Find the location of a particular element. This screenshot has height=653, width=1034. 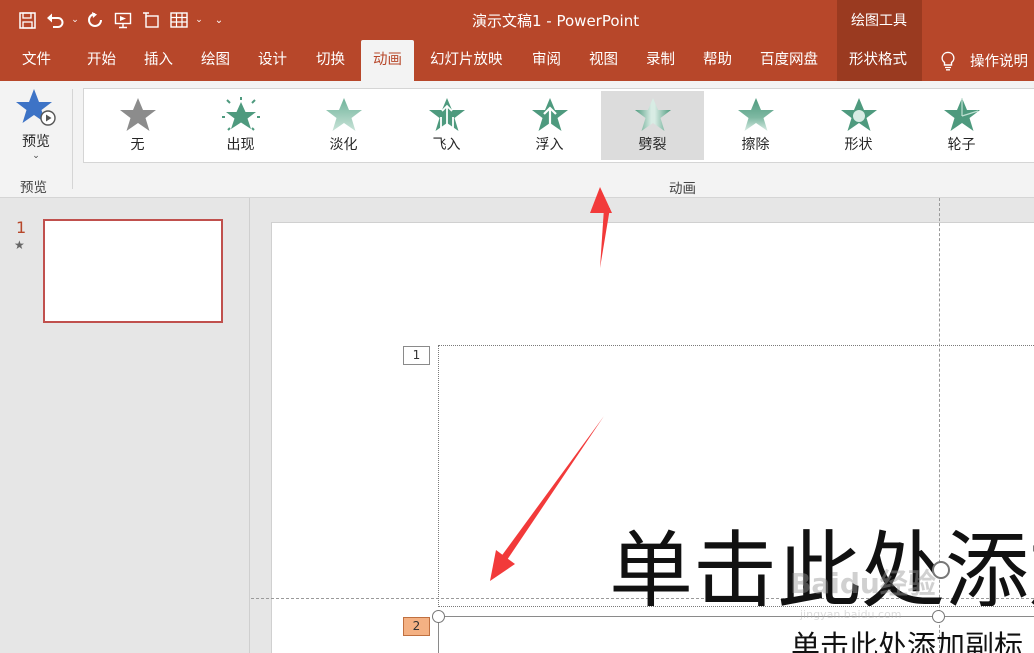

animation-label: 淡化 is located at coordinates (343, 145).